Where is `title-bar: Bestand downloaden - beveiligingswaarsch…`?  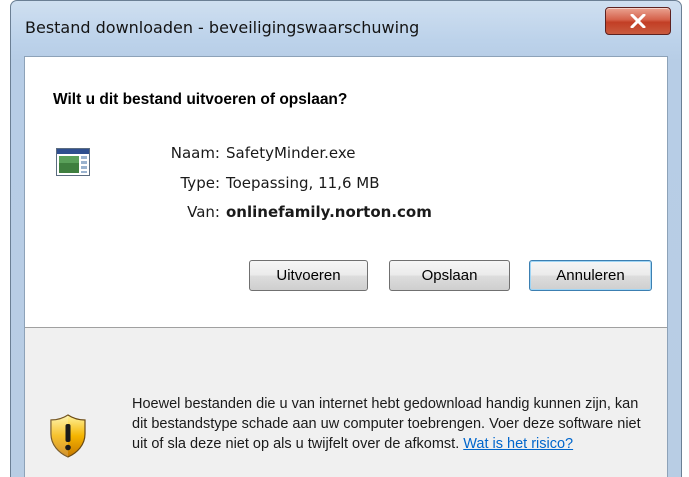
title-bar: Bestand downloaden - beveiligingswaarsch… is located at coordinates (346, 29).